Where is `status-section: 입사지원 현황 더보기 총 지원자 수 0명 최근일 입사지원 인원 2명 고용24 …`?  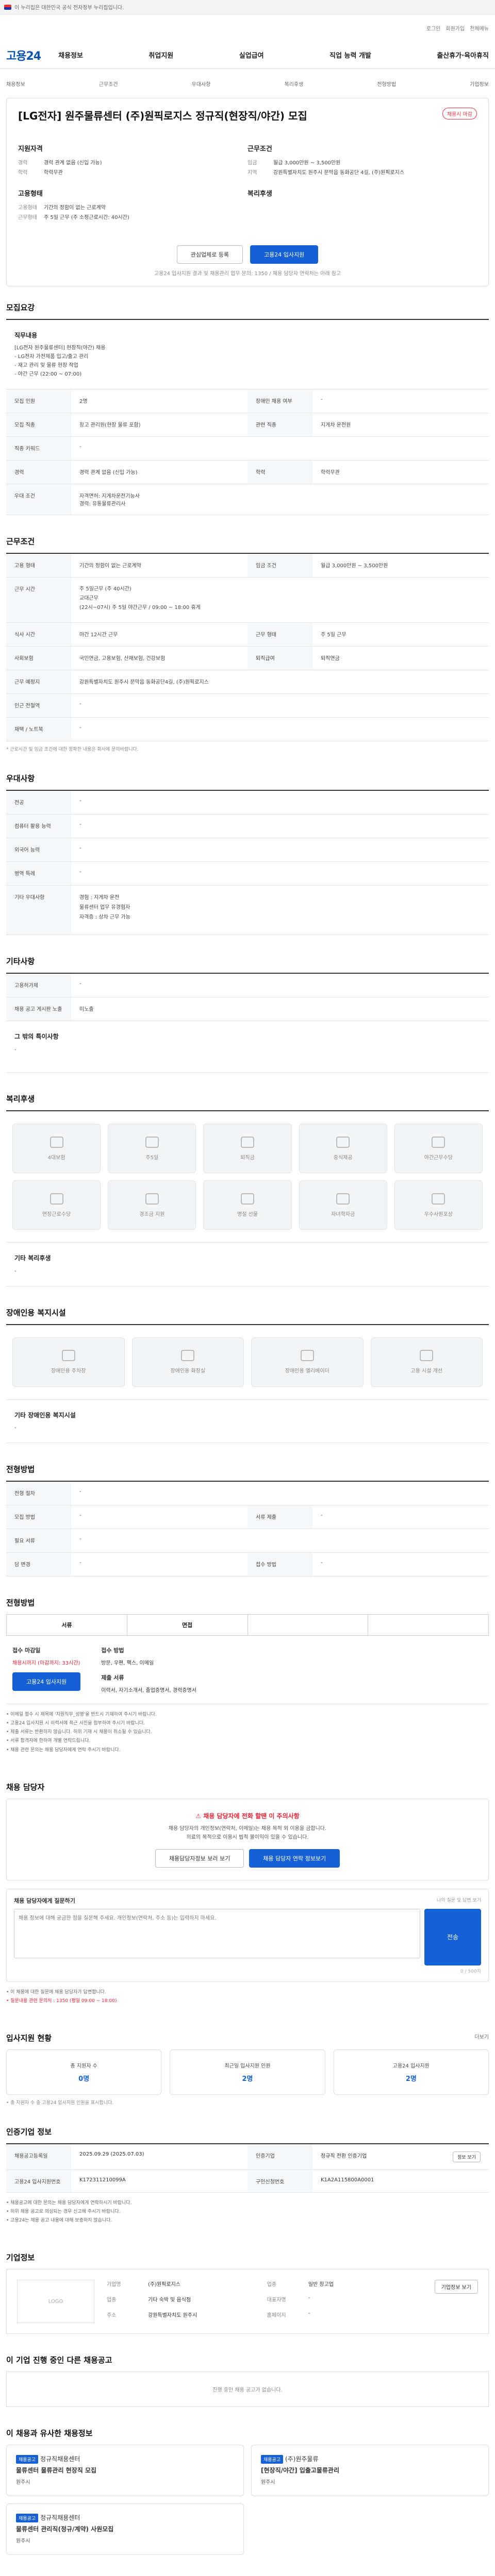
status-section: 입사지원 현황 더보기 총 지원자 수 0명 최근일 입사지원 인원 2명 고용24 … is located at coordinates (247, 2069).